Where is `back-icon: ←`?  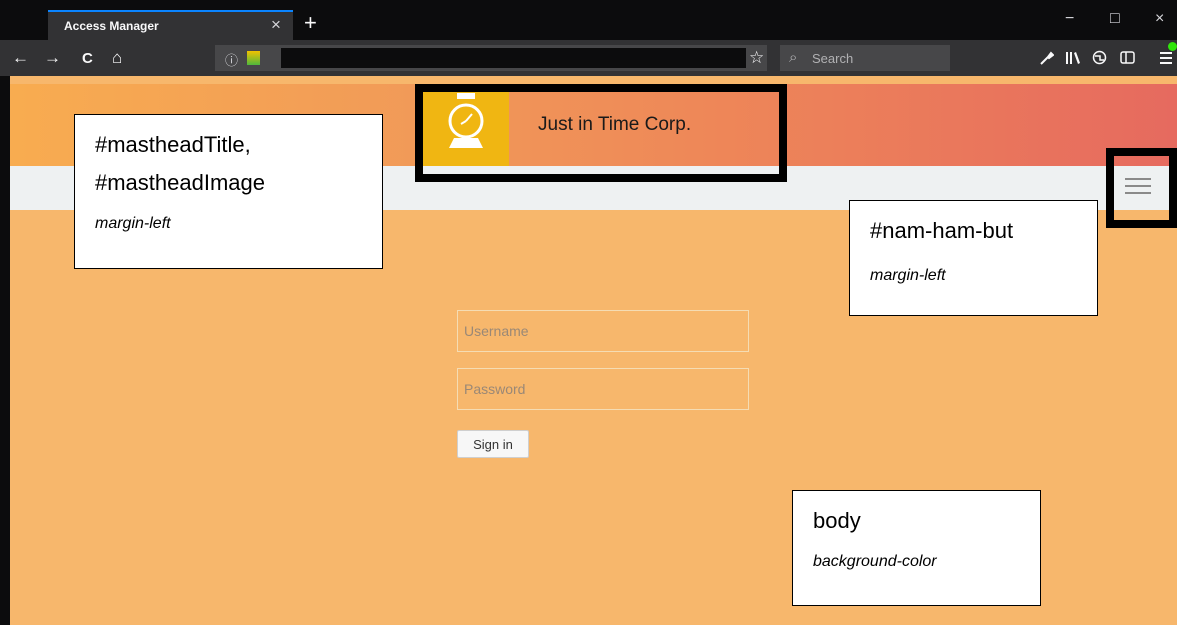 back-icon: ← is located at coordinates (20, 57).